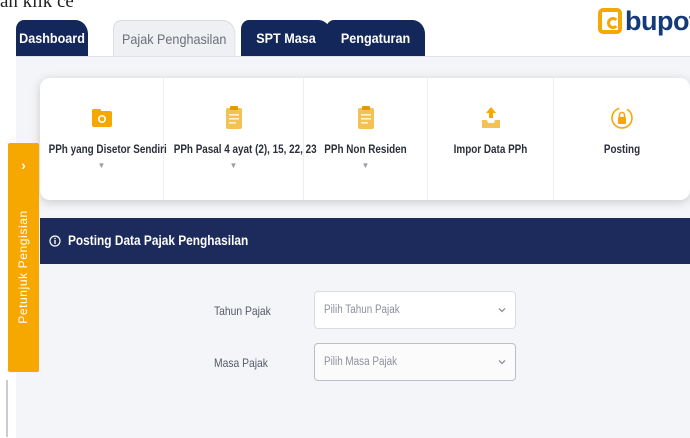 This screenshot has height=438, width=690. I want to click on tahun-pajak-placeholder: Pilih Tahun Pajak, so click(362, 310).